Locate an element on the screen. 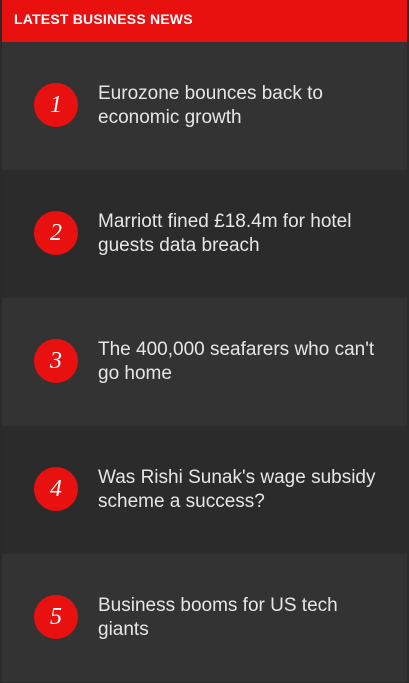 The height and width of the screenshot is (683, 409). news-headline-link: Eurozone bounces back to economic growth is located at coordinates (243, 106).